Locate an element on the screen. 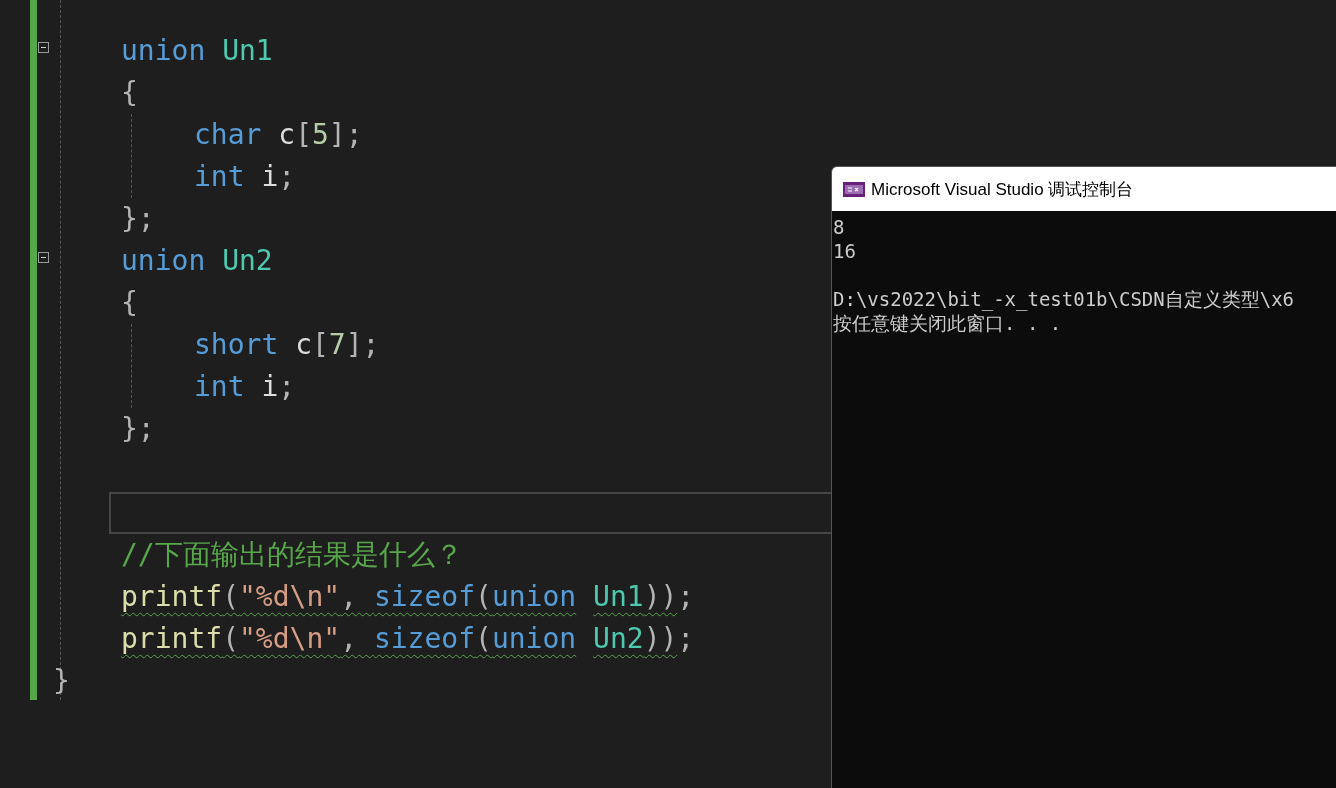  console-title: Microsoft Visual Studio 调试控制台 is located at coordinates (1002, 189).